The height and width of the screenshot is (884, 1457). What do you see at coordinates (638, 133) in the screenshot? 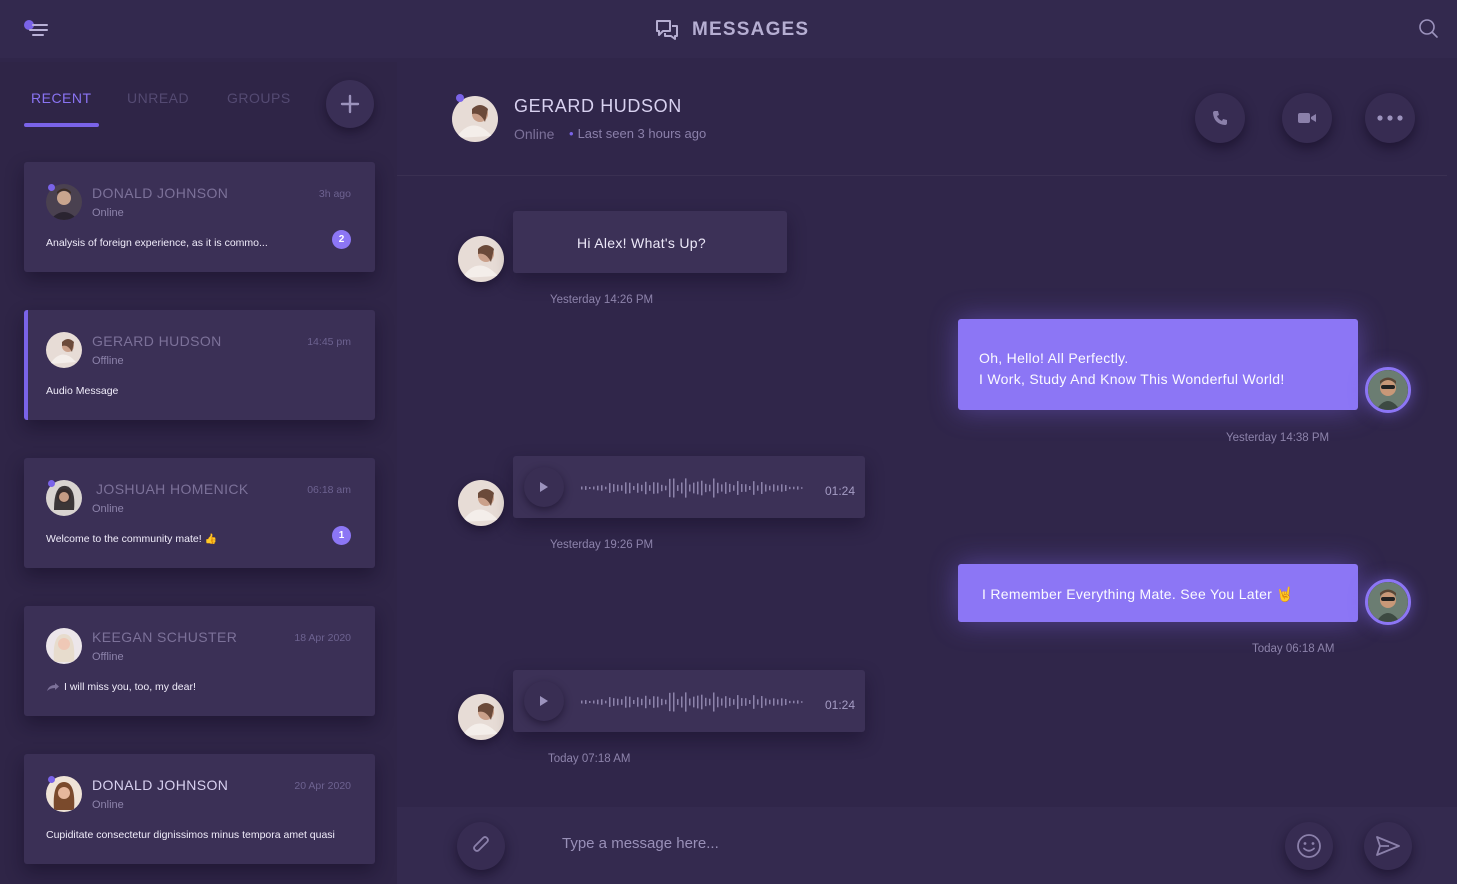
I see `last-seen: • Last seen 3 hours ago` at bounding box center [638, 133].